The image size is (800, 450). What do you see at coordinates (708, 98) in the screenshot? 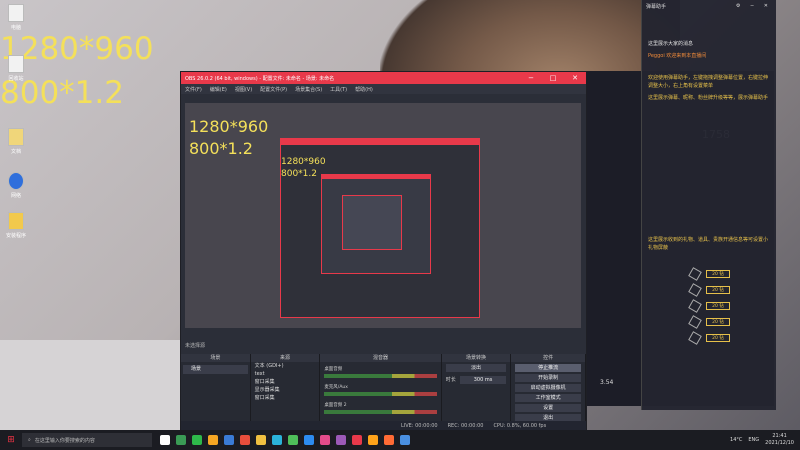
I see `chat-line: 这里展示弹幕、昵称、粉丝牌升级等等，展示弹幕助手` at bounding box center [708, 98].